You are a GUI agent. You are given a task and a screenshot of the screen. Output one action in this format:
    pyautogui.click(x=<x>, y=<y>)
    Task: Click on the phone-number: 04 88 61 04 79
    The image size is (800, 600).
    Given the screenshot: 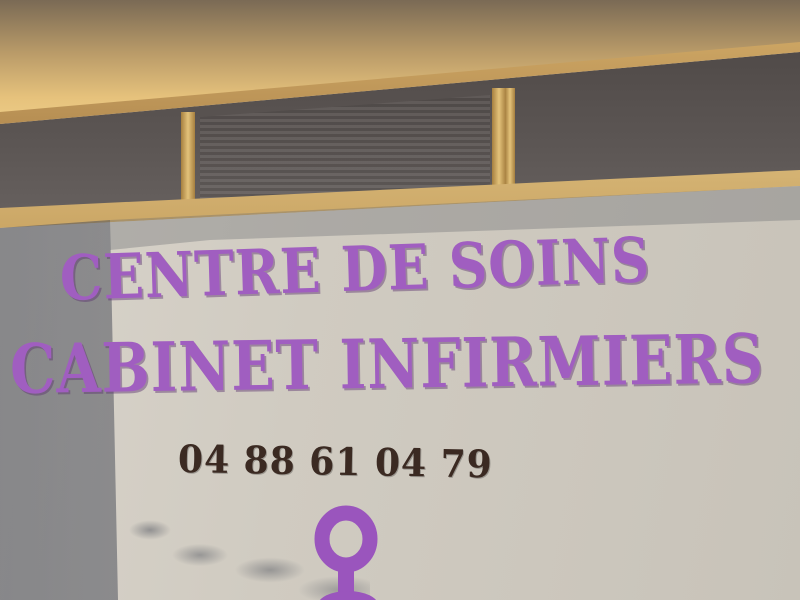 What is the action you would take?
    pyautogui.click(x=335, y=461)
    